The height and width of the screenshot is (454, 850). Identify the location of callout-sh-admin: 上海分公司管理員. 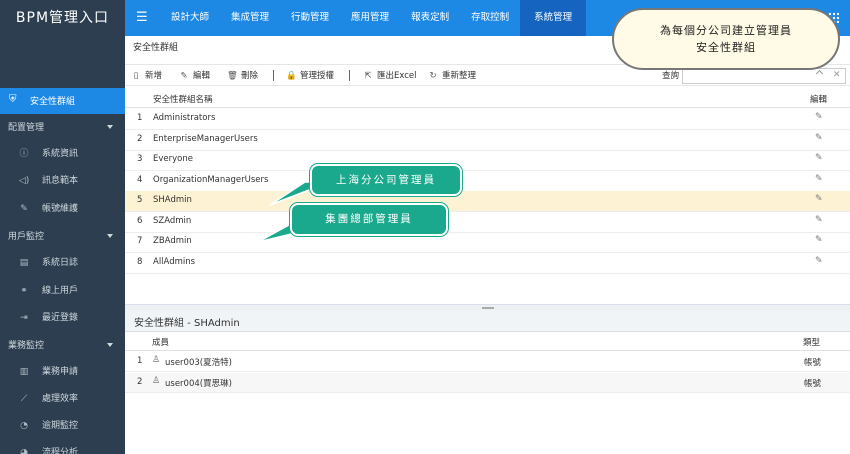
(386, 180).